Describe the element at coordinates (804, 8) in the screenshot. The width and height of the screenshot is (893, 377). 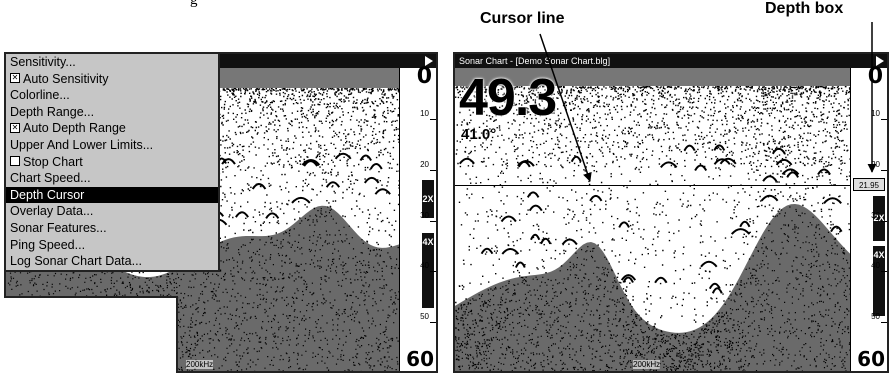
I see `callout-depth-box: Depth box` at that location.